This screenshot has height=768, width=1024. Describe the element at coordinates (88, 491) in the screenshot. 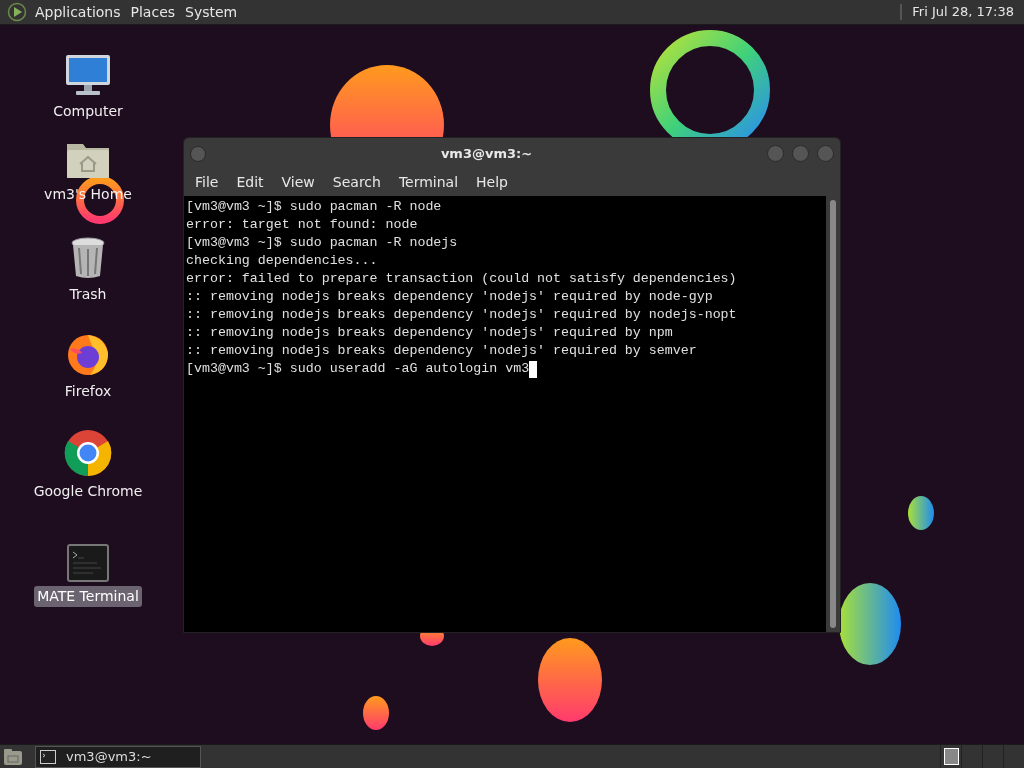

I see `desktop-icon-label: Google Chrome` at that location.